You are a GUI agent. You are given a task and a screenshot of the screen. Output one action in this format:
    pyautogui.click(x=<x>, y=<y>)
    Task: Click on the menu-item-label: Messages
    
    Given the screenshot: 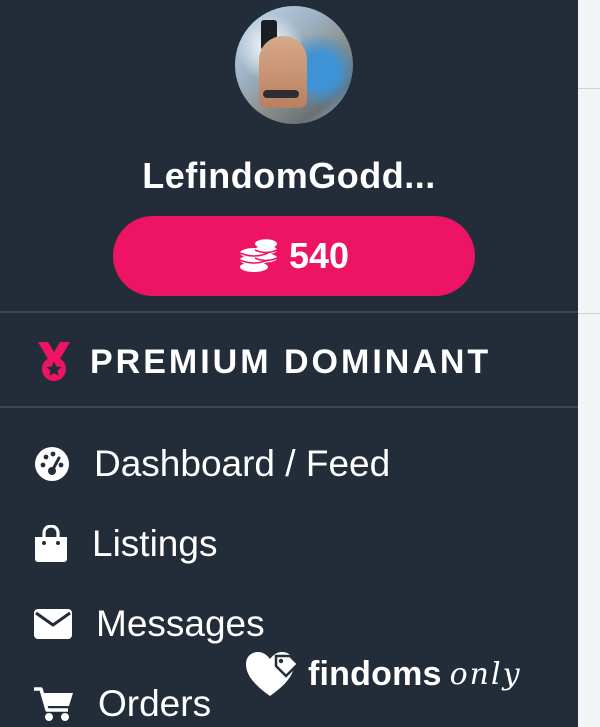 What is the action you would take?
    pyautogui.click(x=180, y=623)
    